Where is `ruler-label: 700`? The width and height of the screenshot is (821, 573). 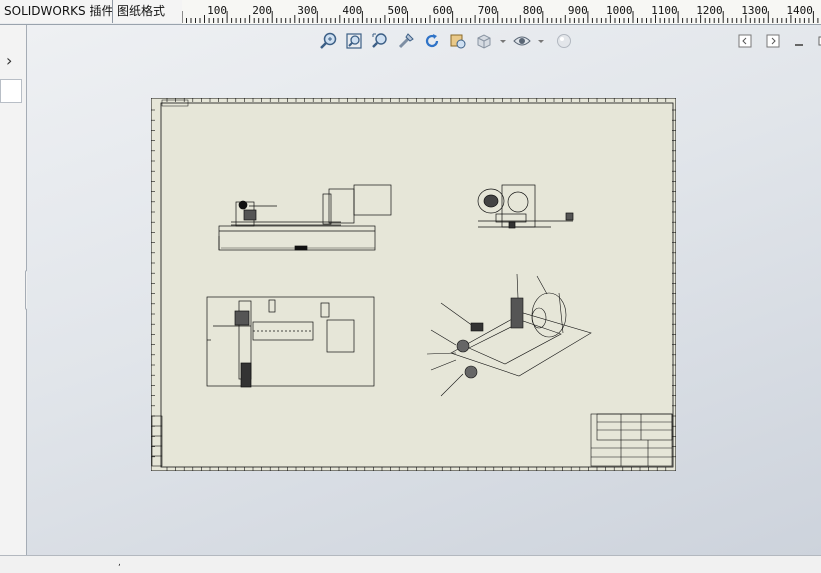 ruler-label: 700 is located at coordinates (487, 10).